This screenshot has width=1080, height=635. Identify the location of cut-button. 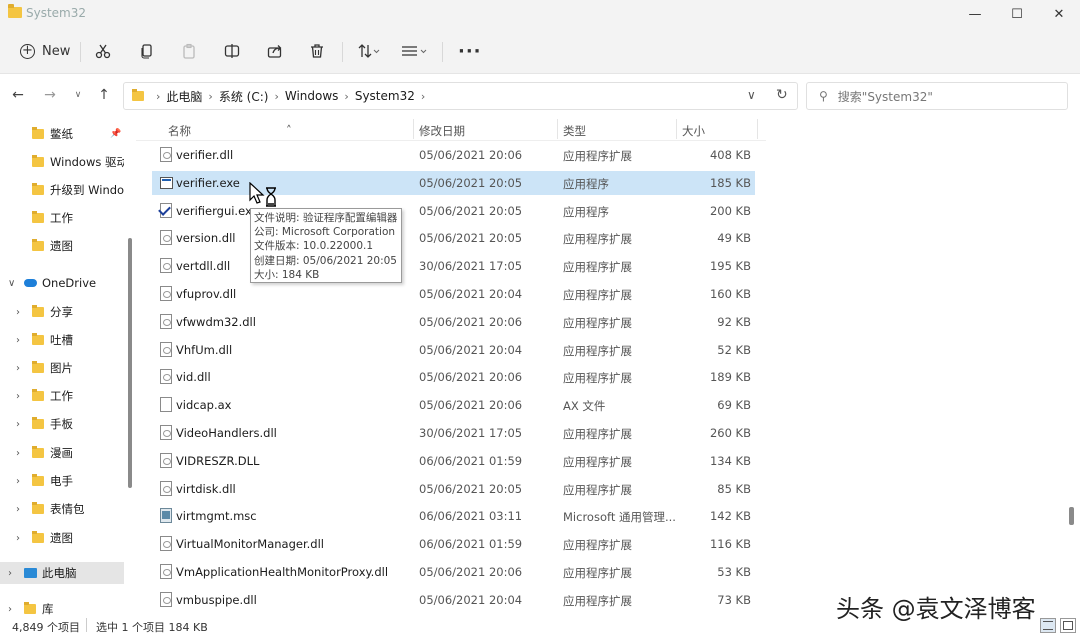
(103, 51).